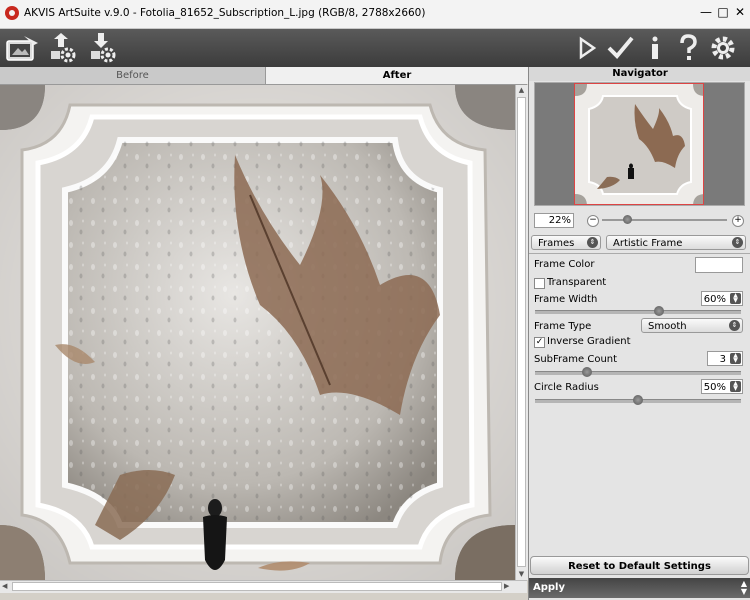 Image resolution: width=750 pixels, height=600 pixels. I want to click on akvis-logo-icon, so click(12, 13).